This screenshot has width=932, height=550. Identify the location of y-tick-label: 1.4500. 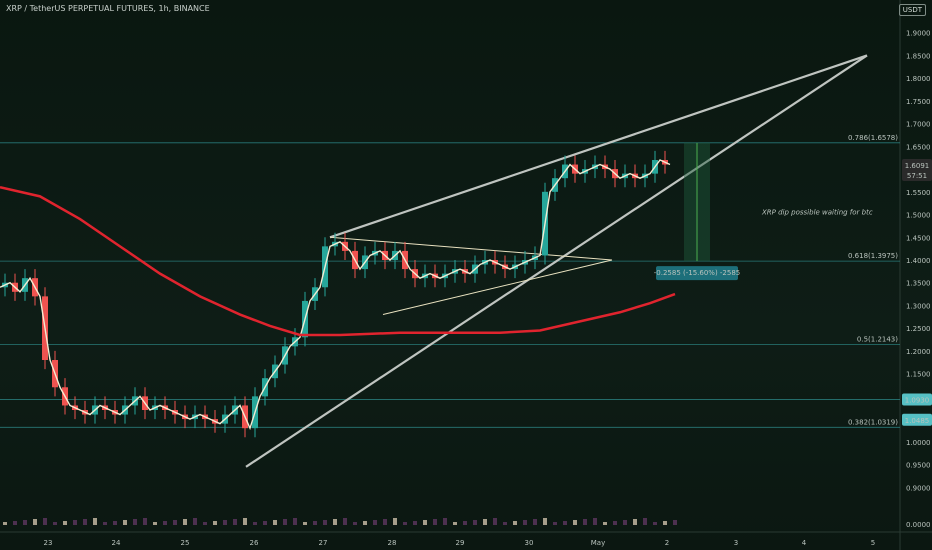
(918, 238).